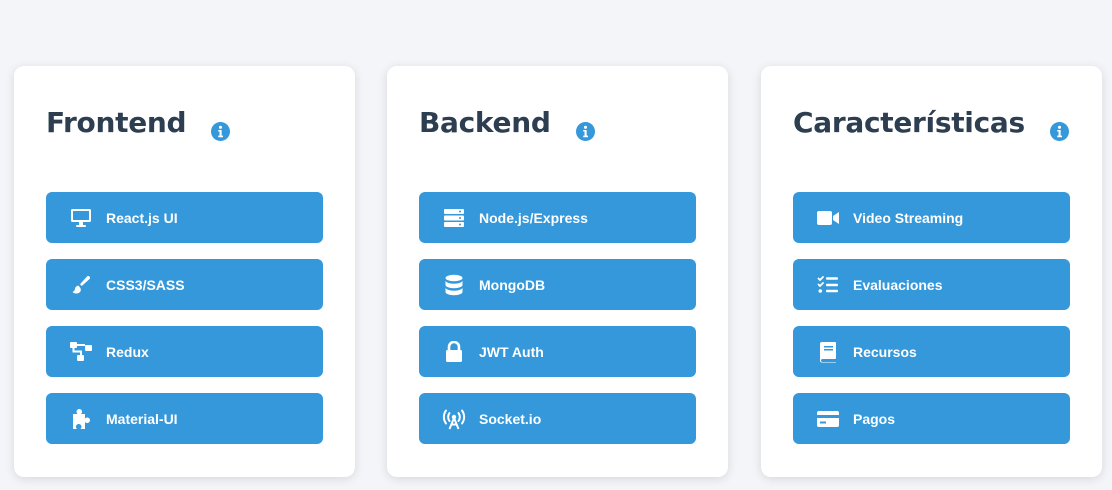  I want to click on card-title: Frontend, so click(116, 122).